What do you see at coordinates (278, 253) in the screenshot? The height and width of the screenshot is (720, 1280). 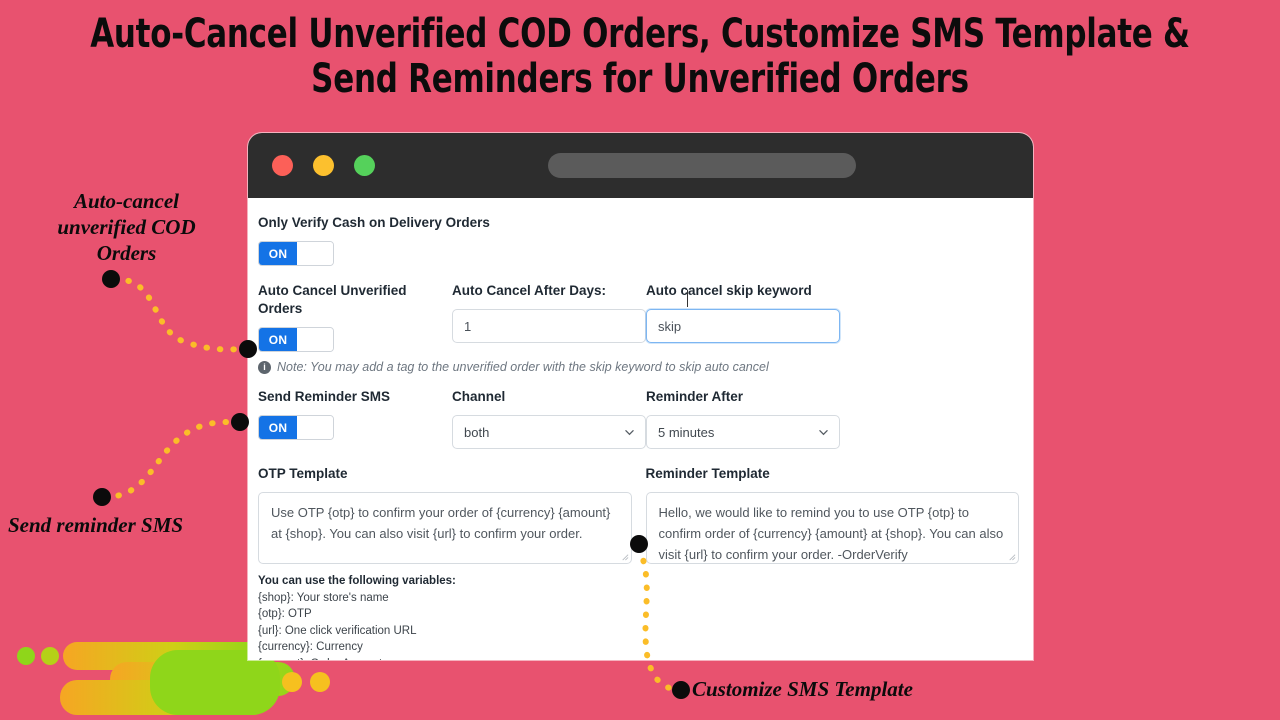 I see `only-verify-cod-toggle-state: ON` at bounding box center [278, 253].